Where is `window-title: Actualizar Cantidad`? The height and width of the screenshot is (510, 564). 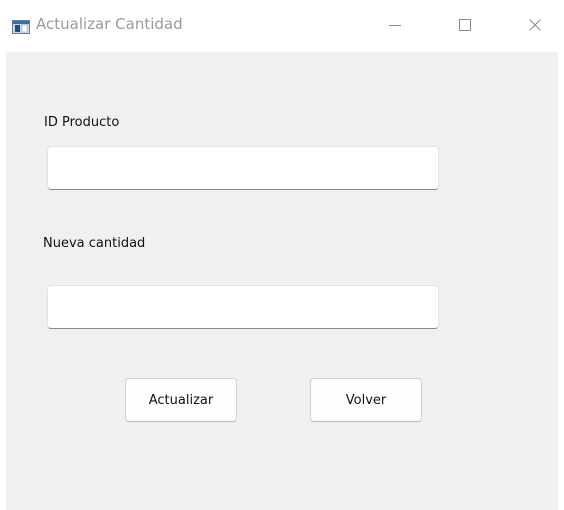 window-title: Actualizar Cantidad is located at coordinates (109, 24).